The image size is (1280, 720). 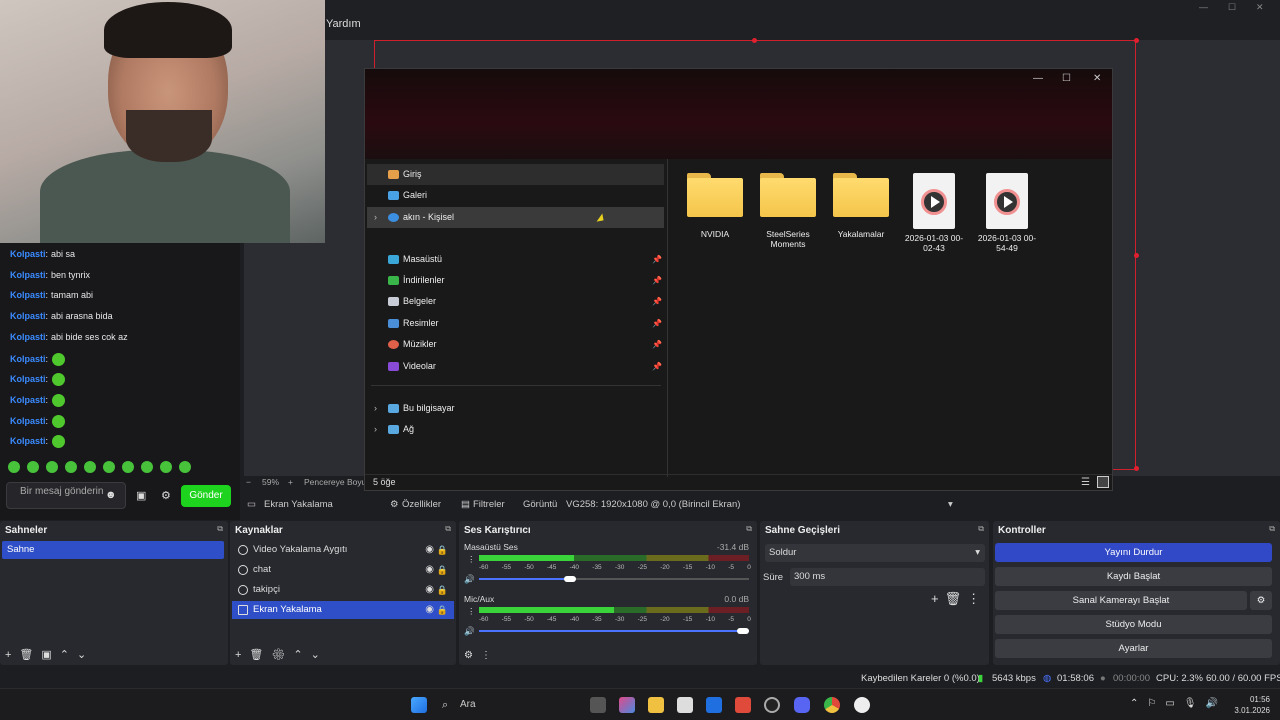 I want to click on folder-item: NVIDIA, so click(x=715, y=206).